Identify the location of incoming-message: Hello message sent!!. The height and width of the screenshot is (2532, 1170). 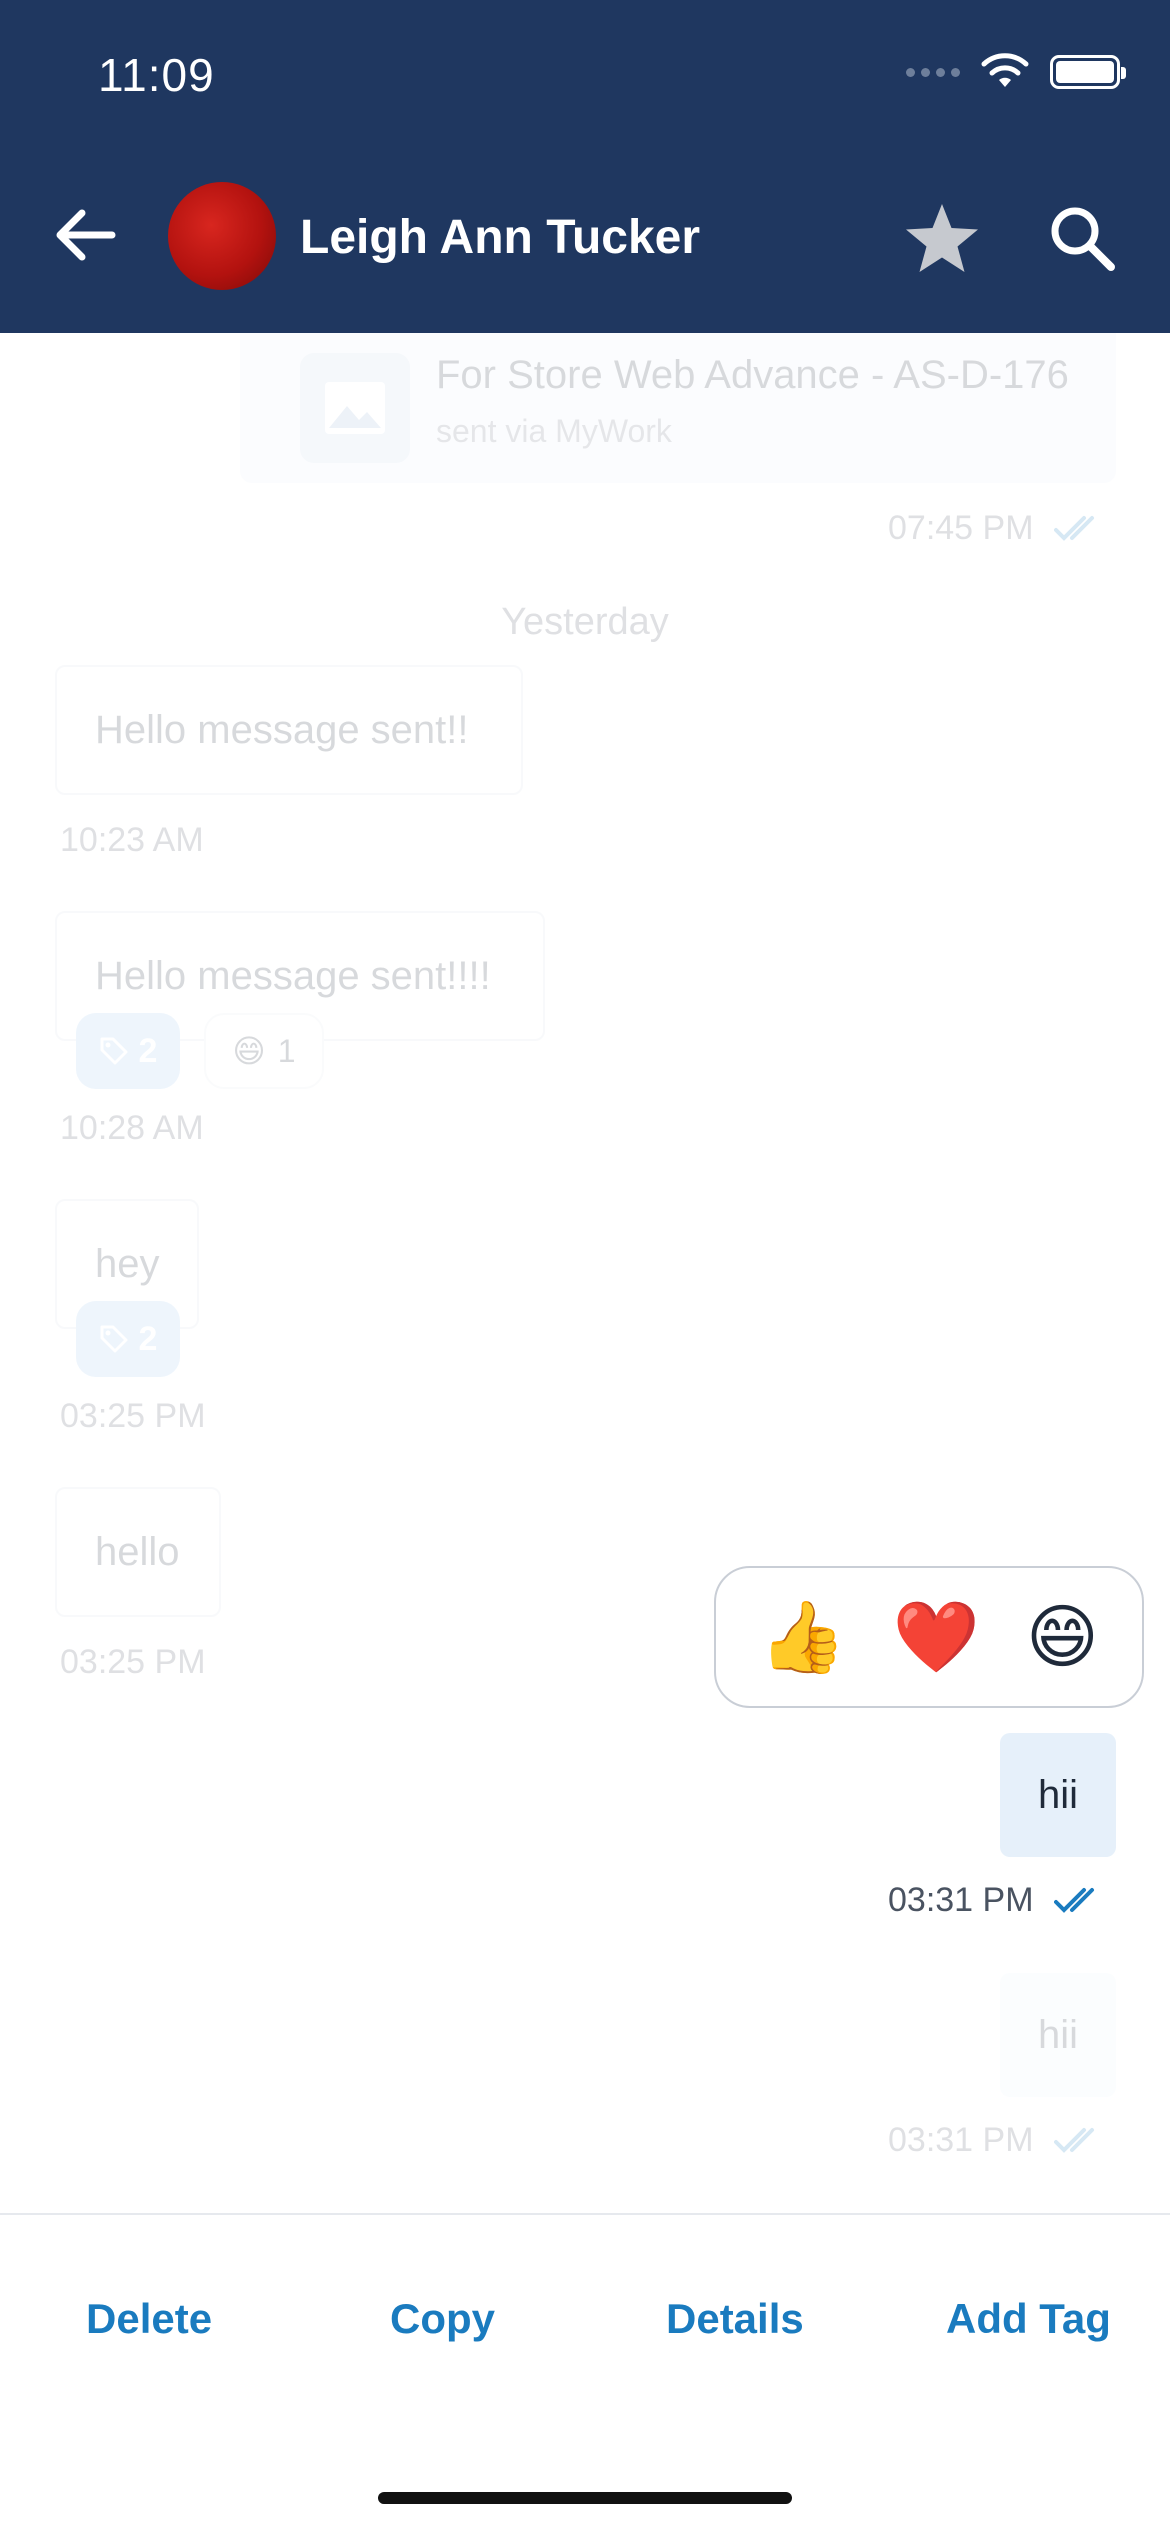
(289, 730).